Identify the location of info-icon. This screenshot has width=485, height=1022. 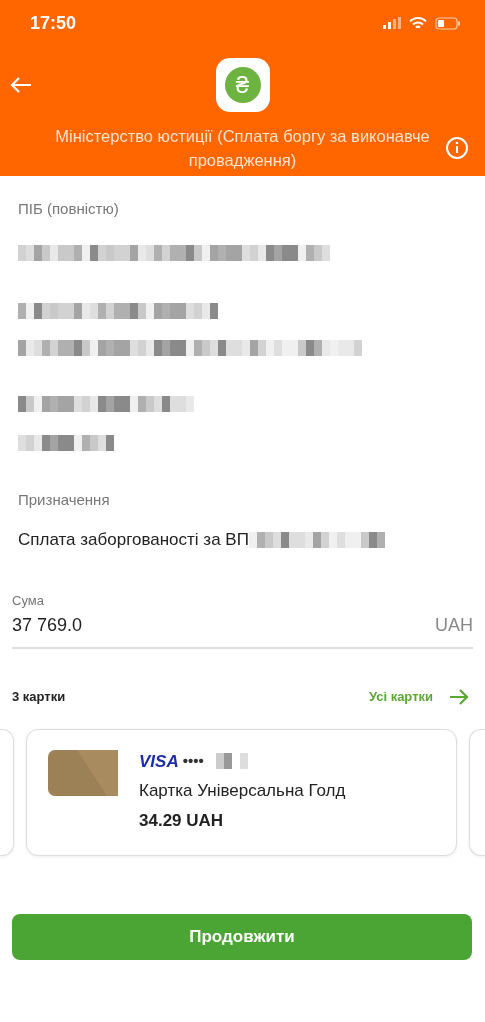
(457, 148).